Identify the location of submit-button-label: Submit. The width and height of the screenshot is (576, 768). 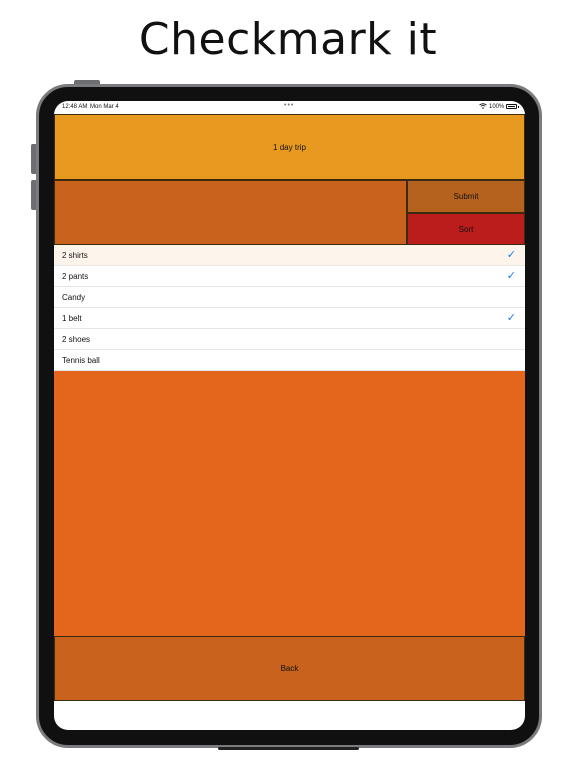
(466, 196).